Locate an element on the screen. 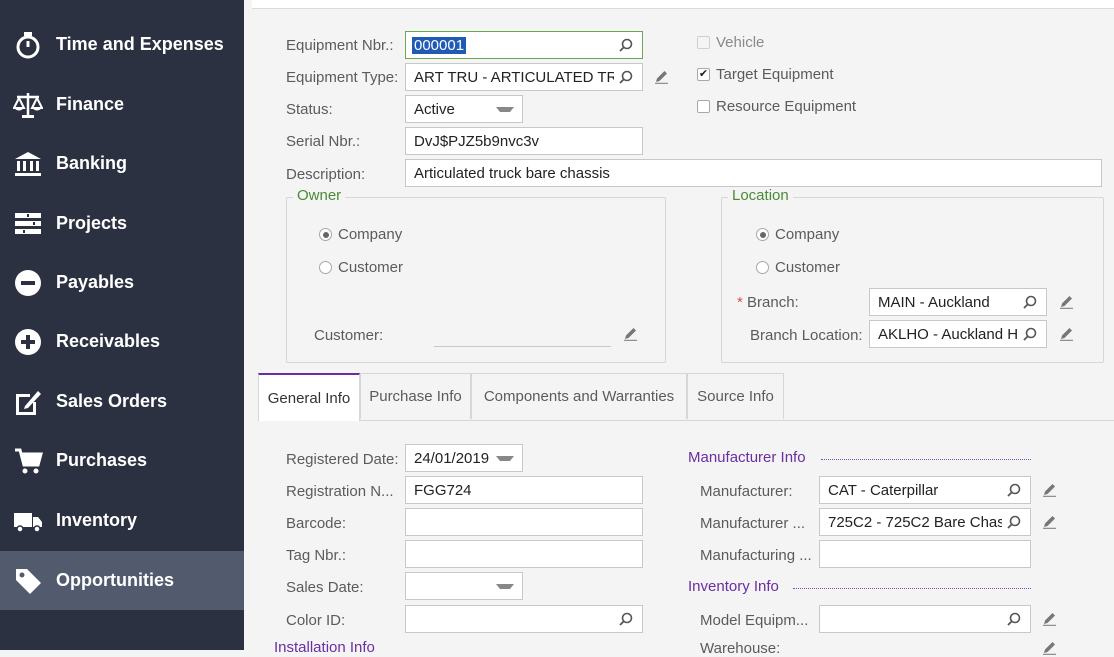 The height and width of the screenshot is (657, 1114). plus-circle-icon is located at coordinates (28, 342).